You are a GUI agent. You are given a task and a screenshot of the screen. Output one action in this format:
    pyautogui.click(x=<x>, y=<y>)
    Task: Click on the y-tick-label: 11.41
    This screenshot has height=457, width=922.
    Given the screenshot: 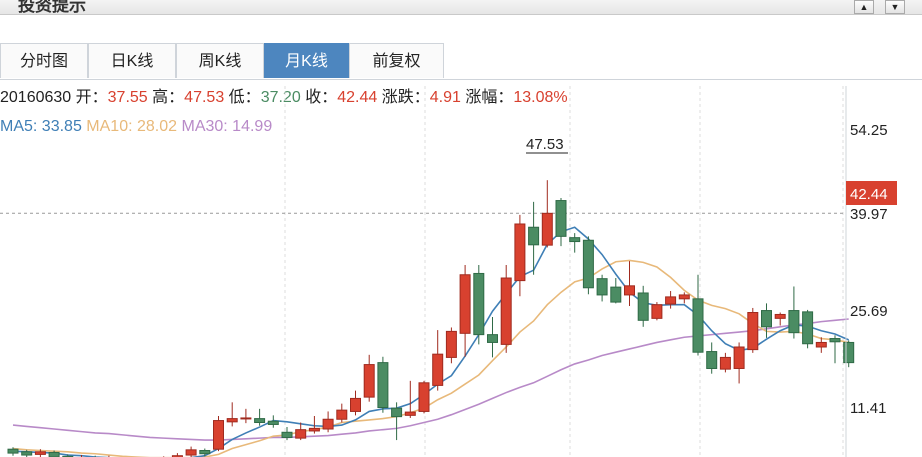 What is the action you would take?
    pyautogui.click(x=868, y=408)
    